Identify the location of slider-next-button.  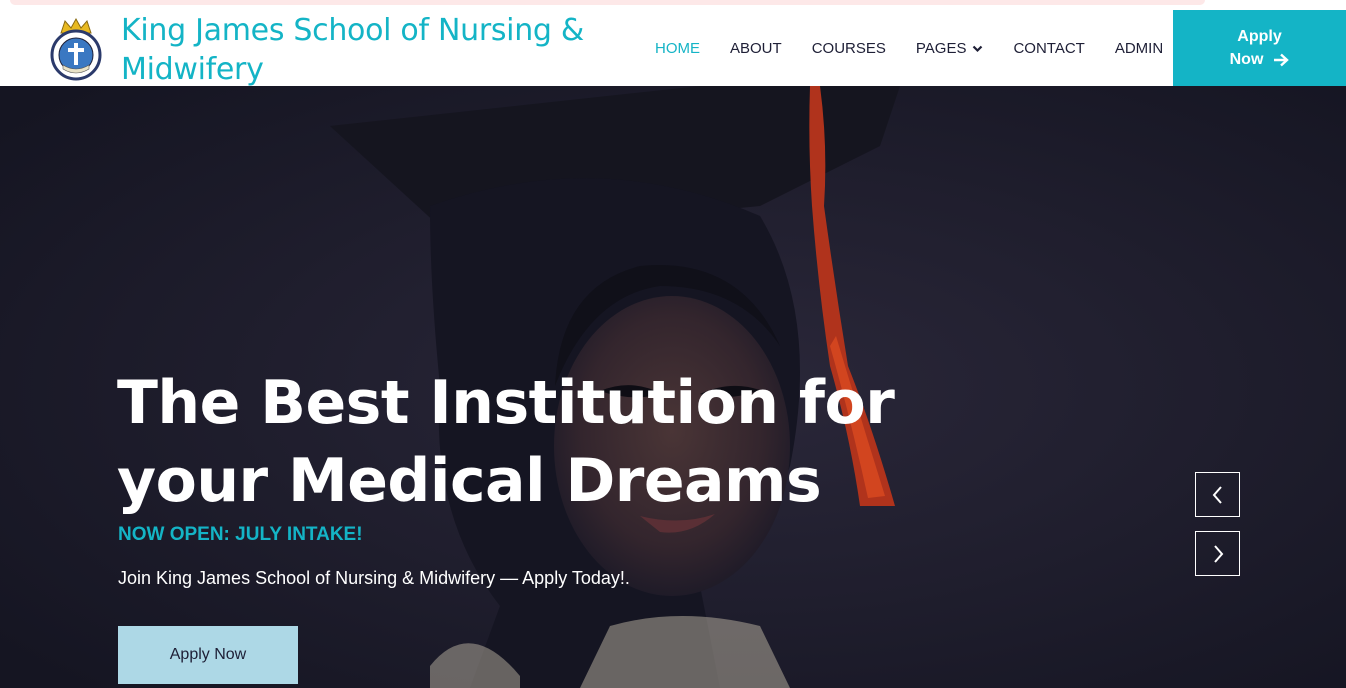
(1217, 553).